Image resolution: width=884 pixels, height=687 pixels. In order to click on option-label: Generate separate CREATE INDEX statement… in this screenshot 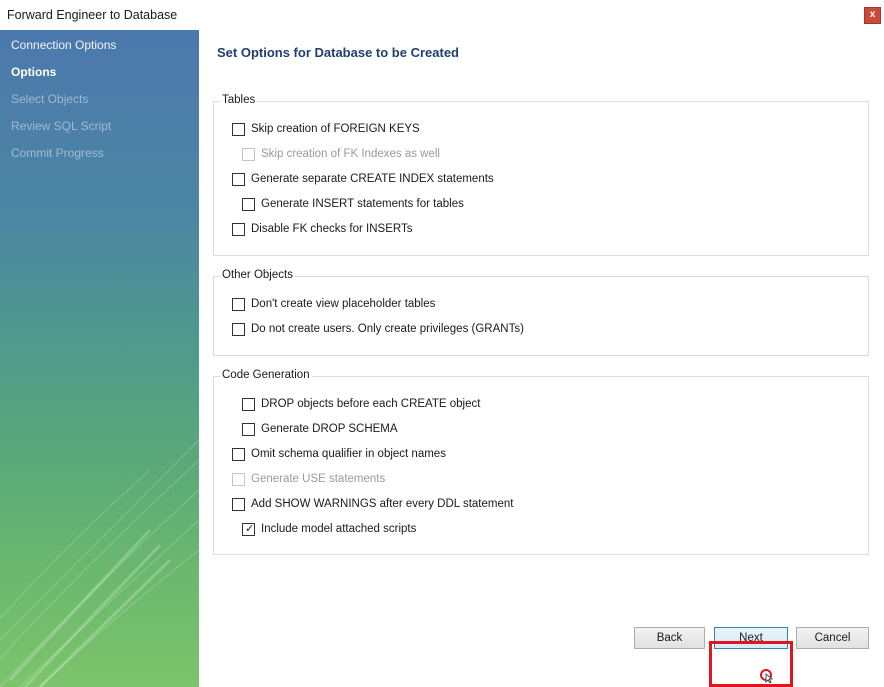, I will do `click(372, 179)`.